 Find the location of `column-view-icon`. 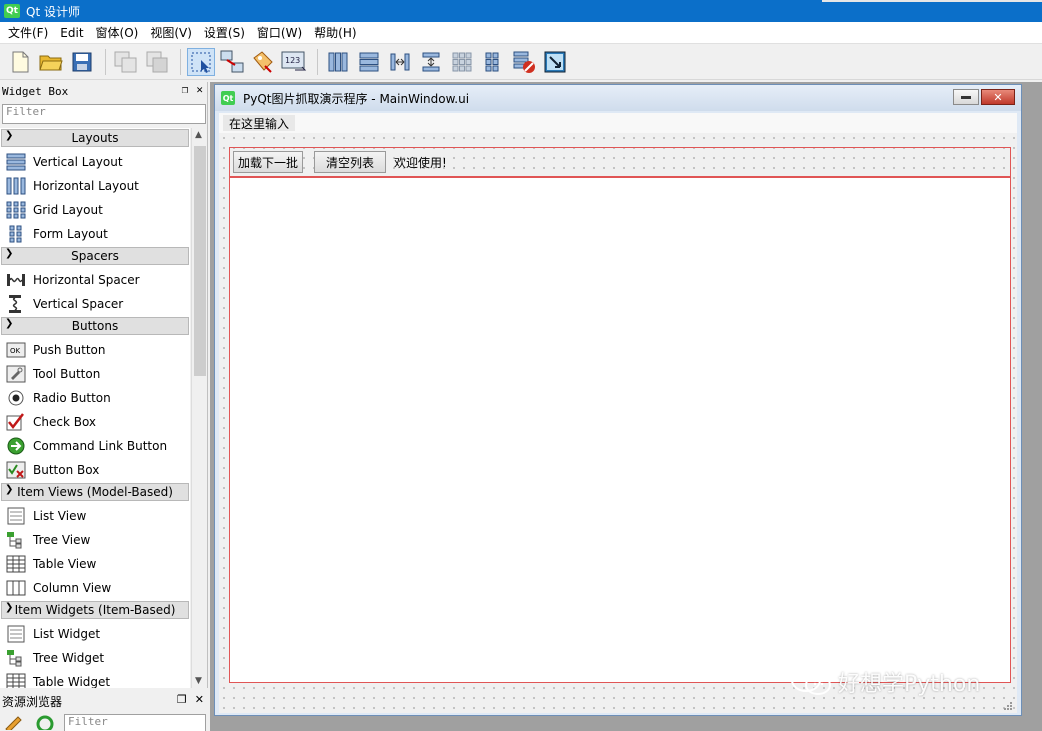

column-view-icon is located at coordinates (16, 588).